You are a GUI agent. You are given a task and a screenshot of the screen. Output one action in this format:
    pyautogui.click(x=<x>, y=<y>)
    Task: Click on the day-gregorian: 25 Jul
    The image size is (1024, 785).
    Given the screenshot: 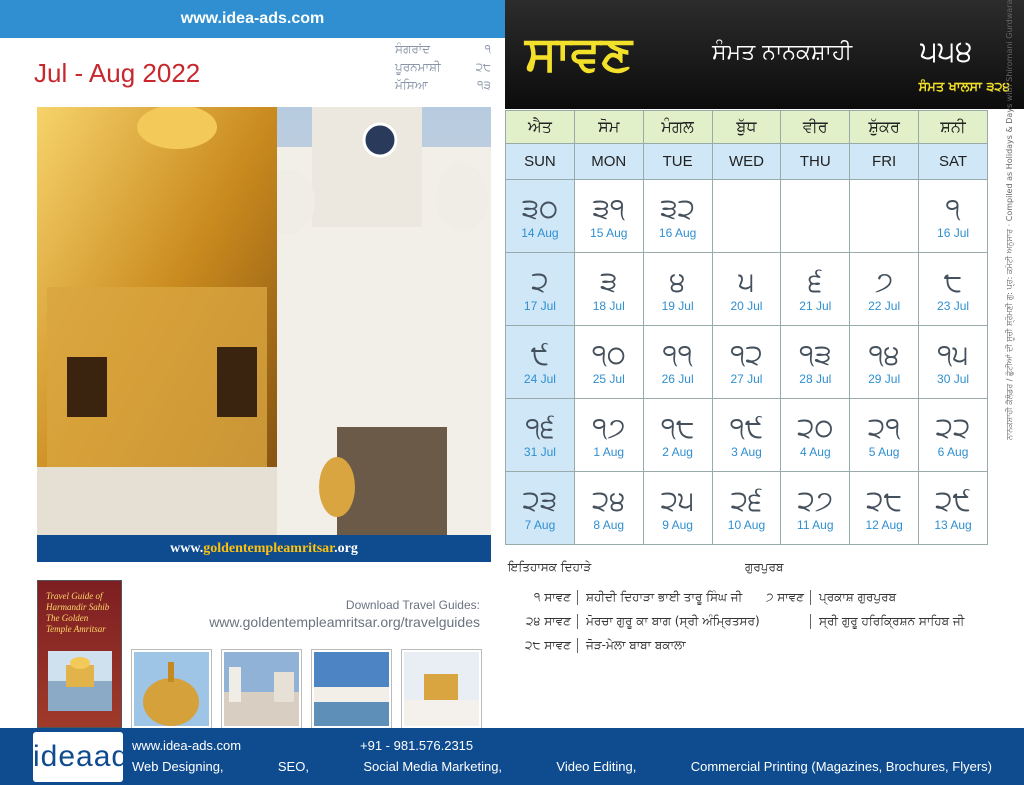 What is the action you would take?
    pyautogui.click(x=608, y=379)
    